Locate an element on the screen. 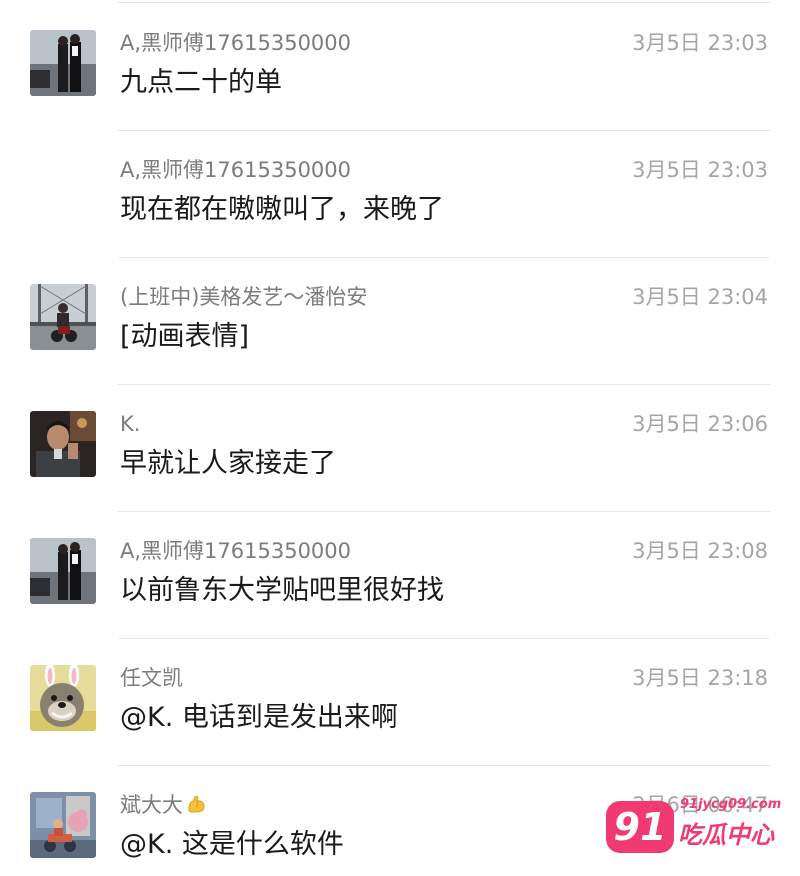  scooter-illustration-avatar is located at coordinates (63, 825).